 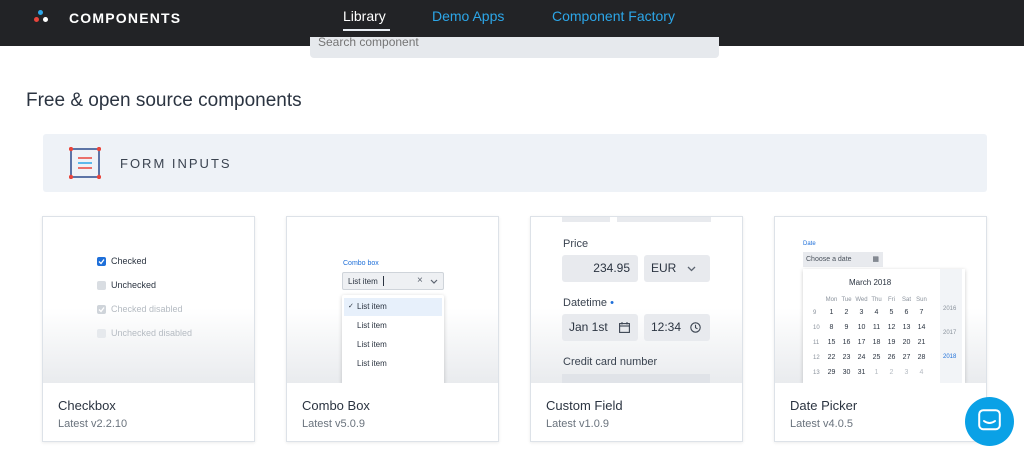 I want to click on required-marker: •, so click(x=612, y=303).